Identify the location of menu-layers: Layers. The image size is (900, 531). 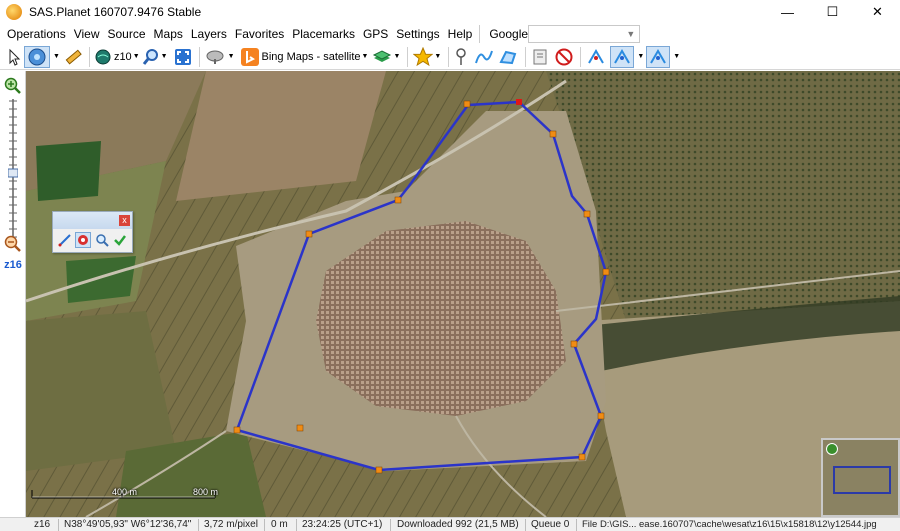
(209, 34).